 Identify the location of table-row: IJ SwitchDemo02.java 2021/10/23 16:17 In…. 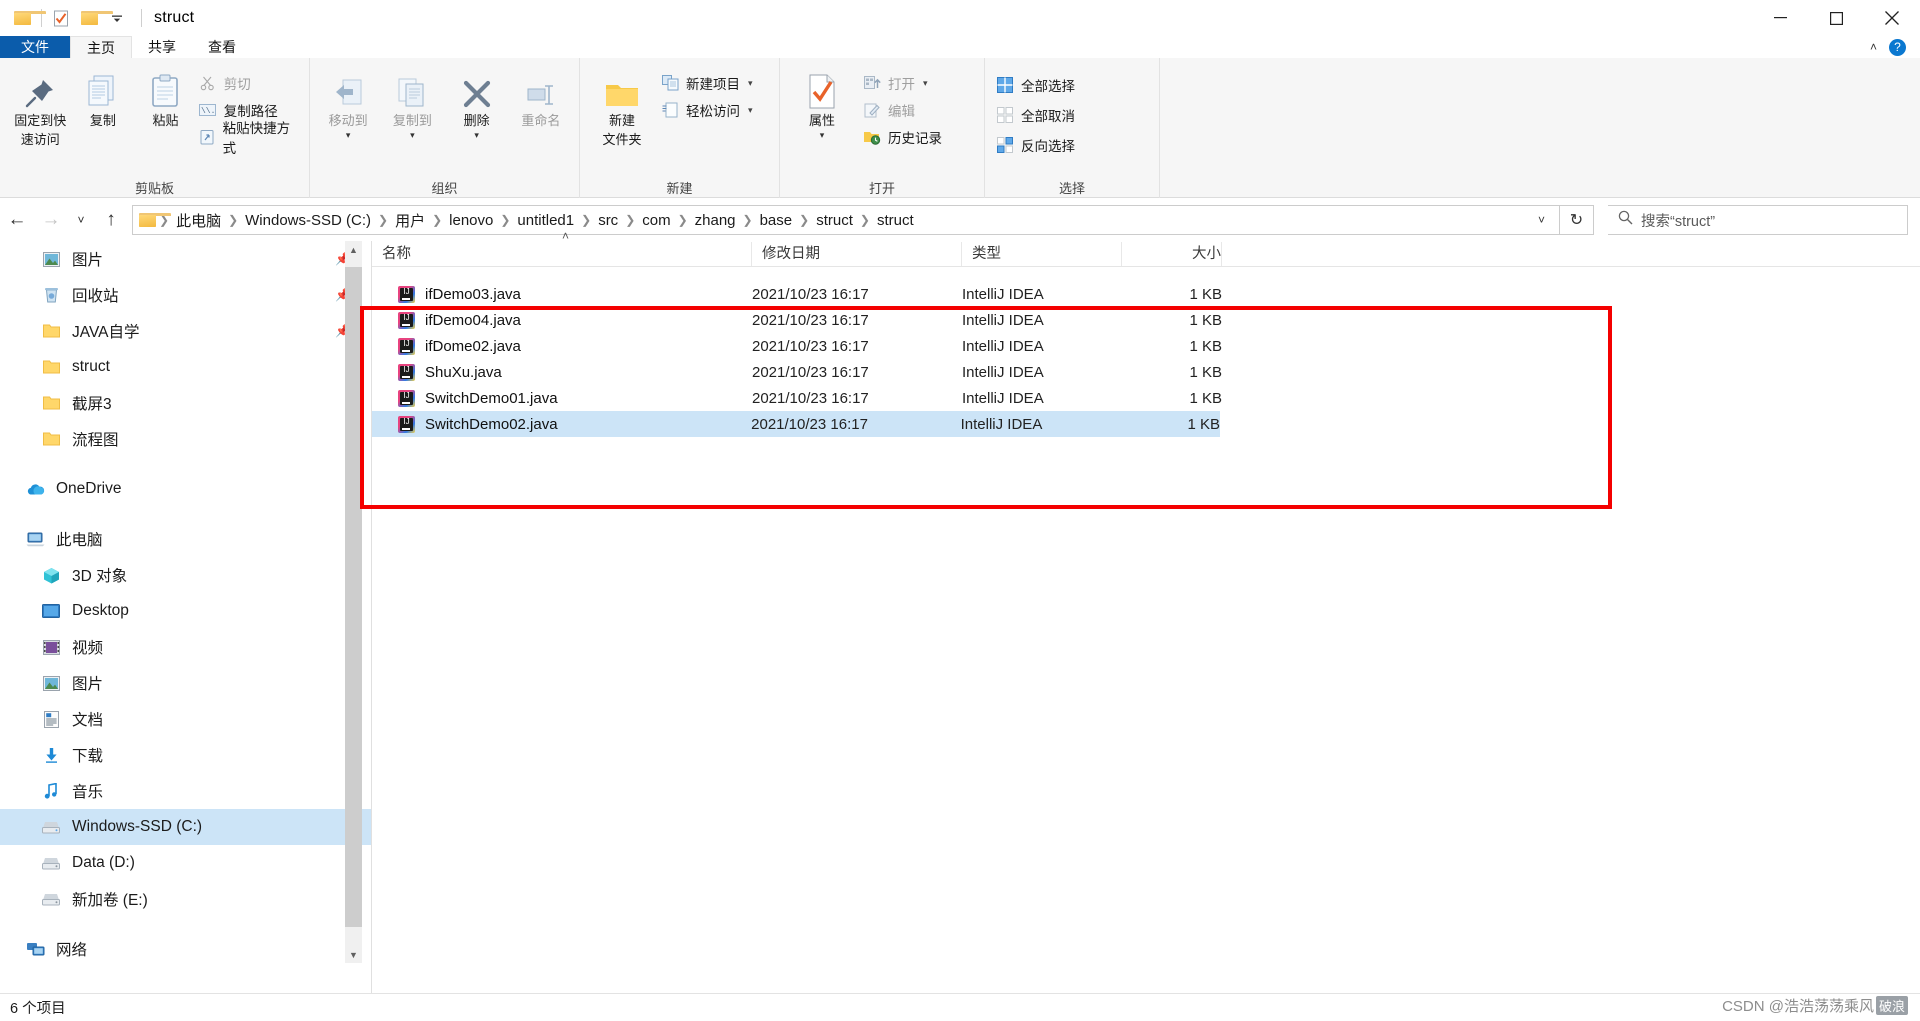
(796, 424).